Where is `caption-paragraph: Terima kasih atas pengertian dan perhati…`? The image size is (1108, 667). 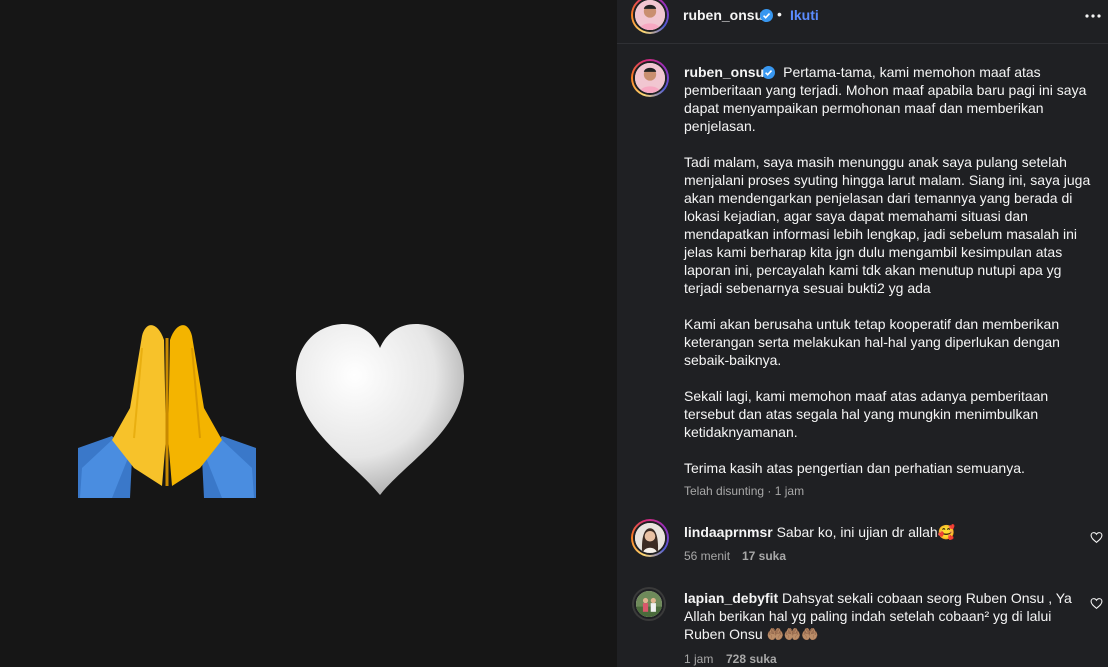 caption-paragraph: Terima kasih atas pengertian dan perhati… is located at coordinates (854, 468).